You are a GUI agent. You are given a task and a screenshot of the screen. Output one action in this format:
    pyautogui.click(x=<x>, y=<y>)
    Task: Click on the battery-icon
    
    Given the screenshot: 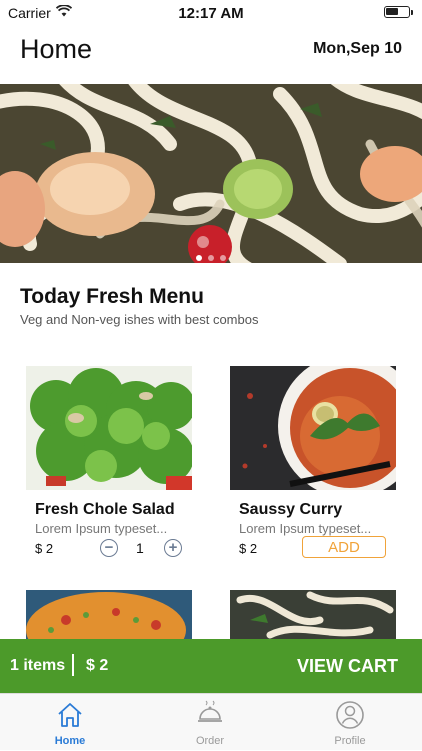 What is the action you would take?
    pyautogui.click(x=398, y=12)
    